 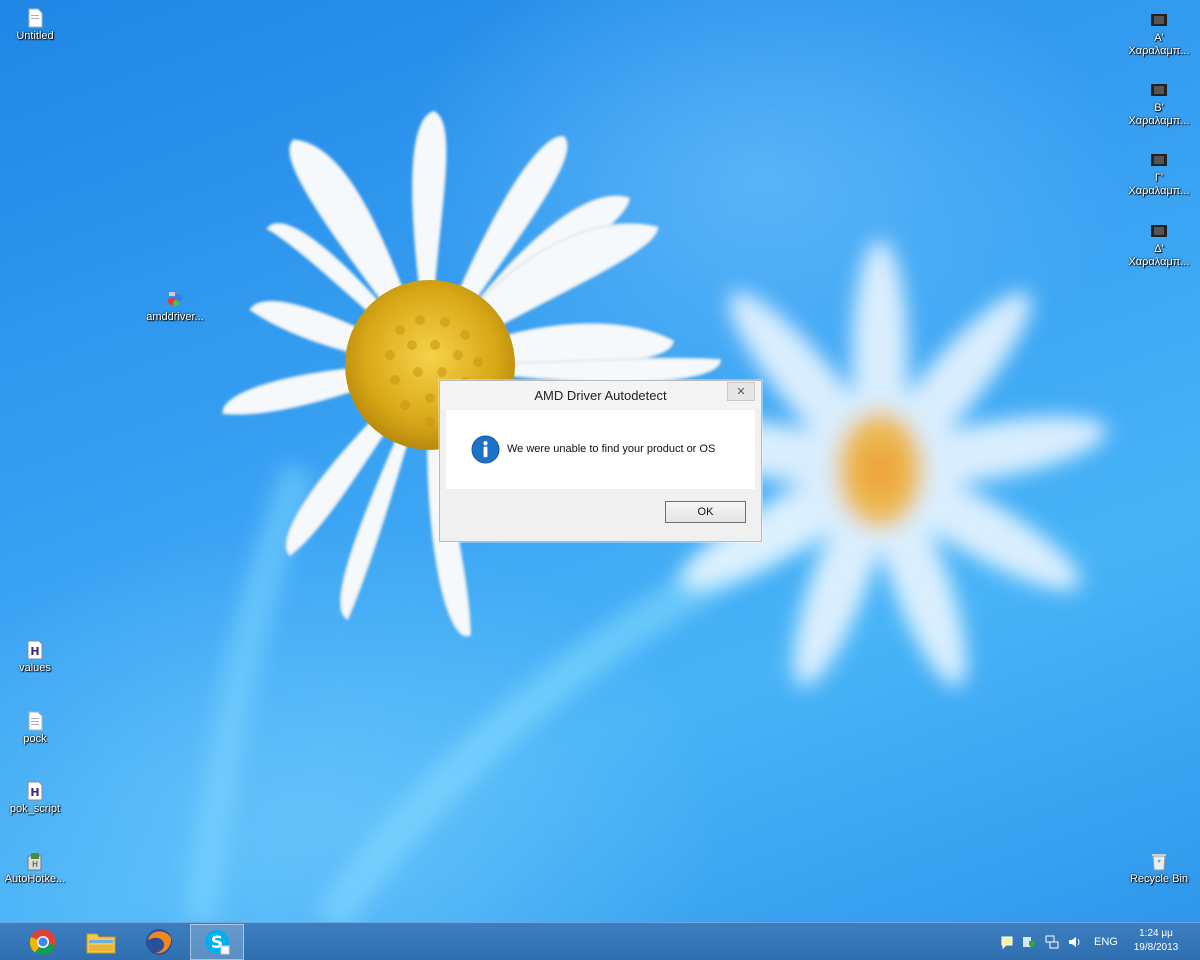 What do you see at coordinates (35, 739) in the screenshot?
I see `desktop-icon-label: pock` at bounding box center [35, 739].